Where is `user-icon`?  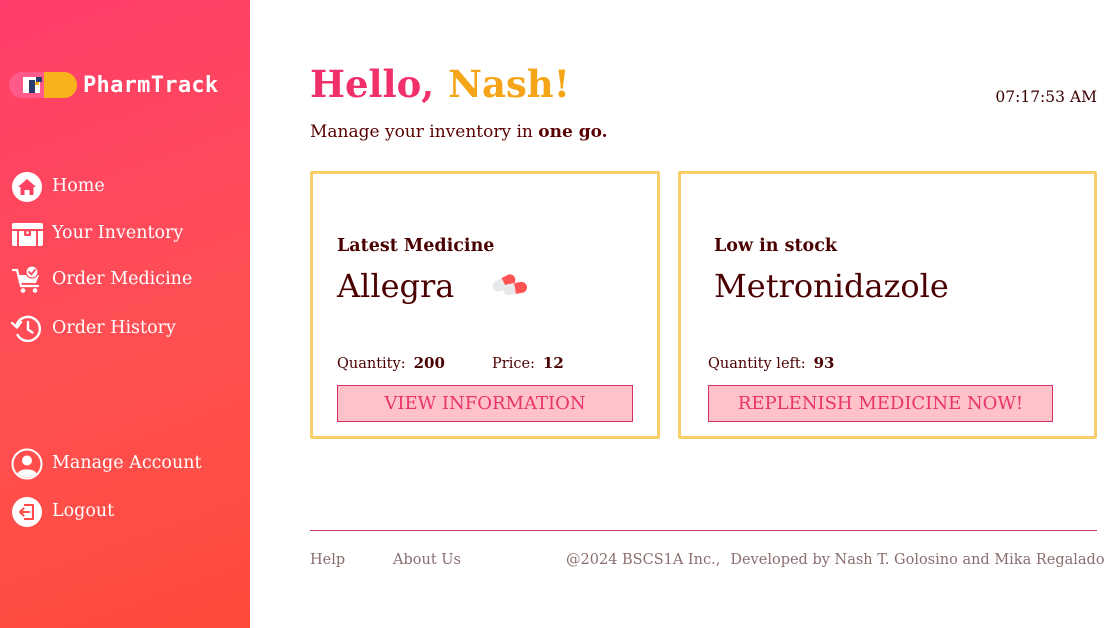
user-icon is located at coordinates (27, 464).